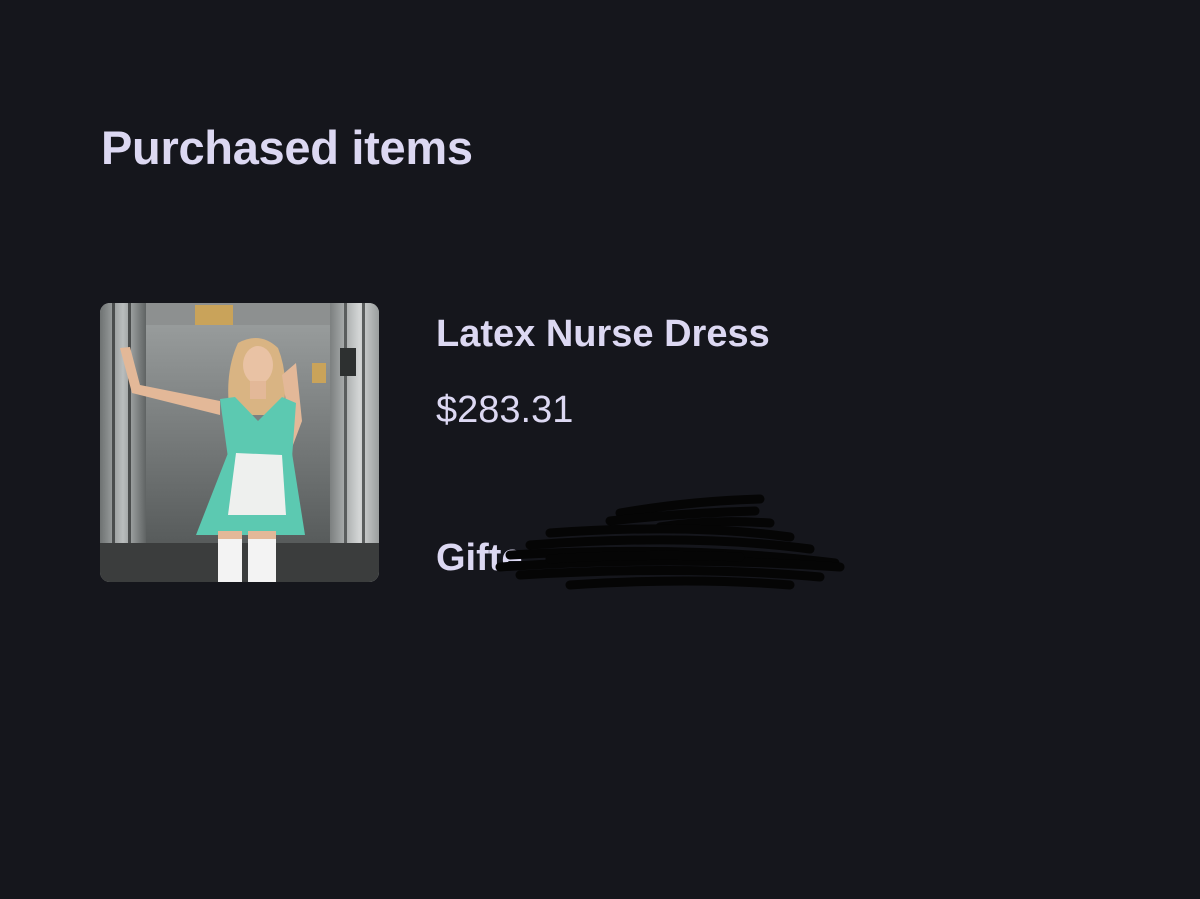 Image resolution: width=1200 pixels, height=899 pixels. What do you see at coordinates (670, 548) in the screenshot?
I see `redaction-scribble` at bounding box center [670, 548].